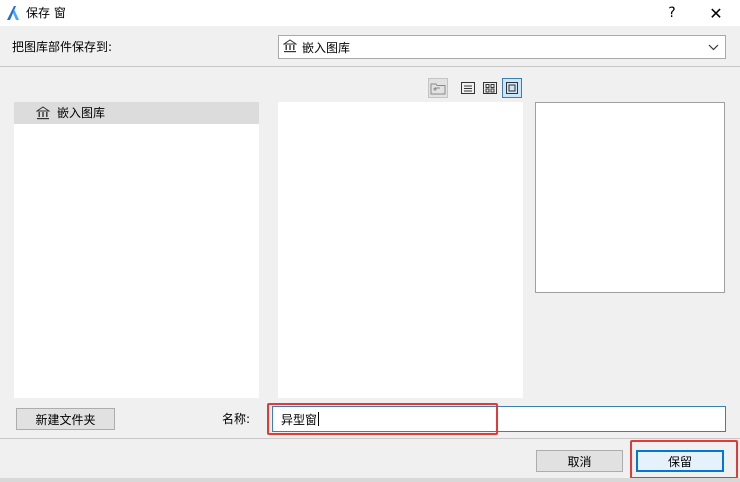 The width and height of the screenshot is (740, 482). Describe the element at coordinates (236, 419) in the screenshot. I see `name-label: 名称:` at that location.